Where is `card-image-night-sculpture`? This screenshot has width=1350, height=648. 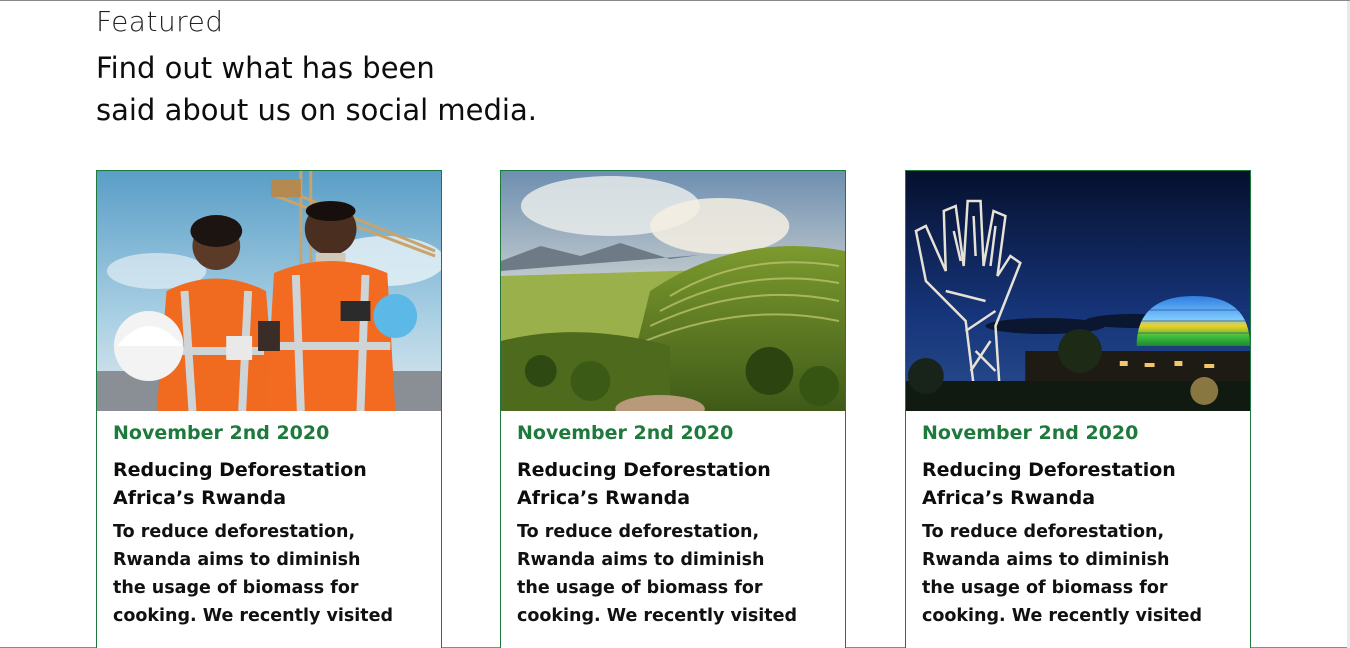
card-image-night-sculpture is located at coordinates (1078, 291).